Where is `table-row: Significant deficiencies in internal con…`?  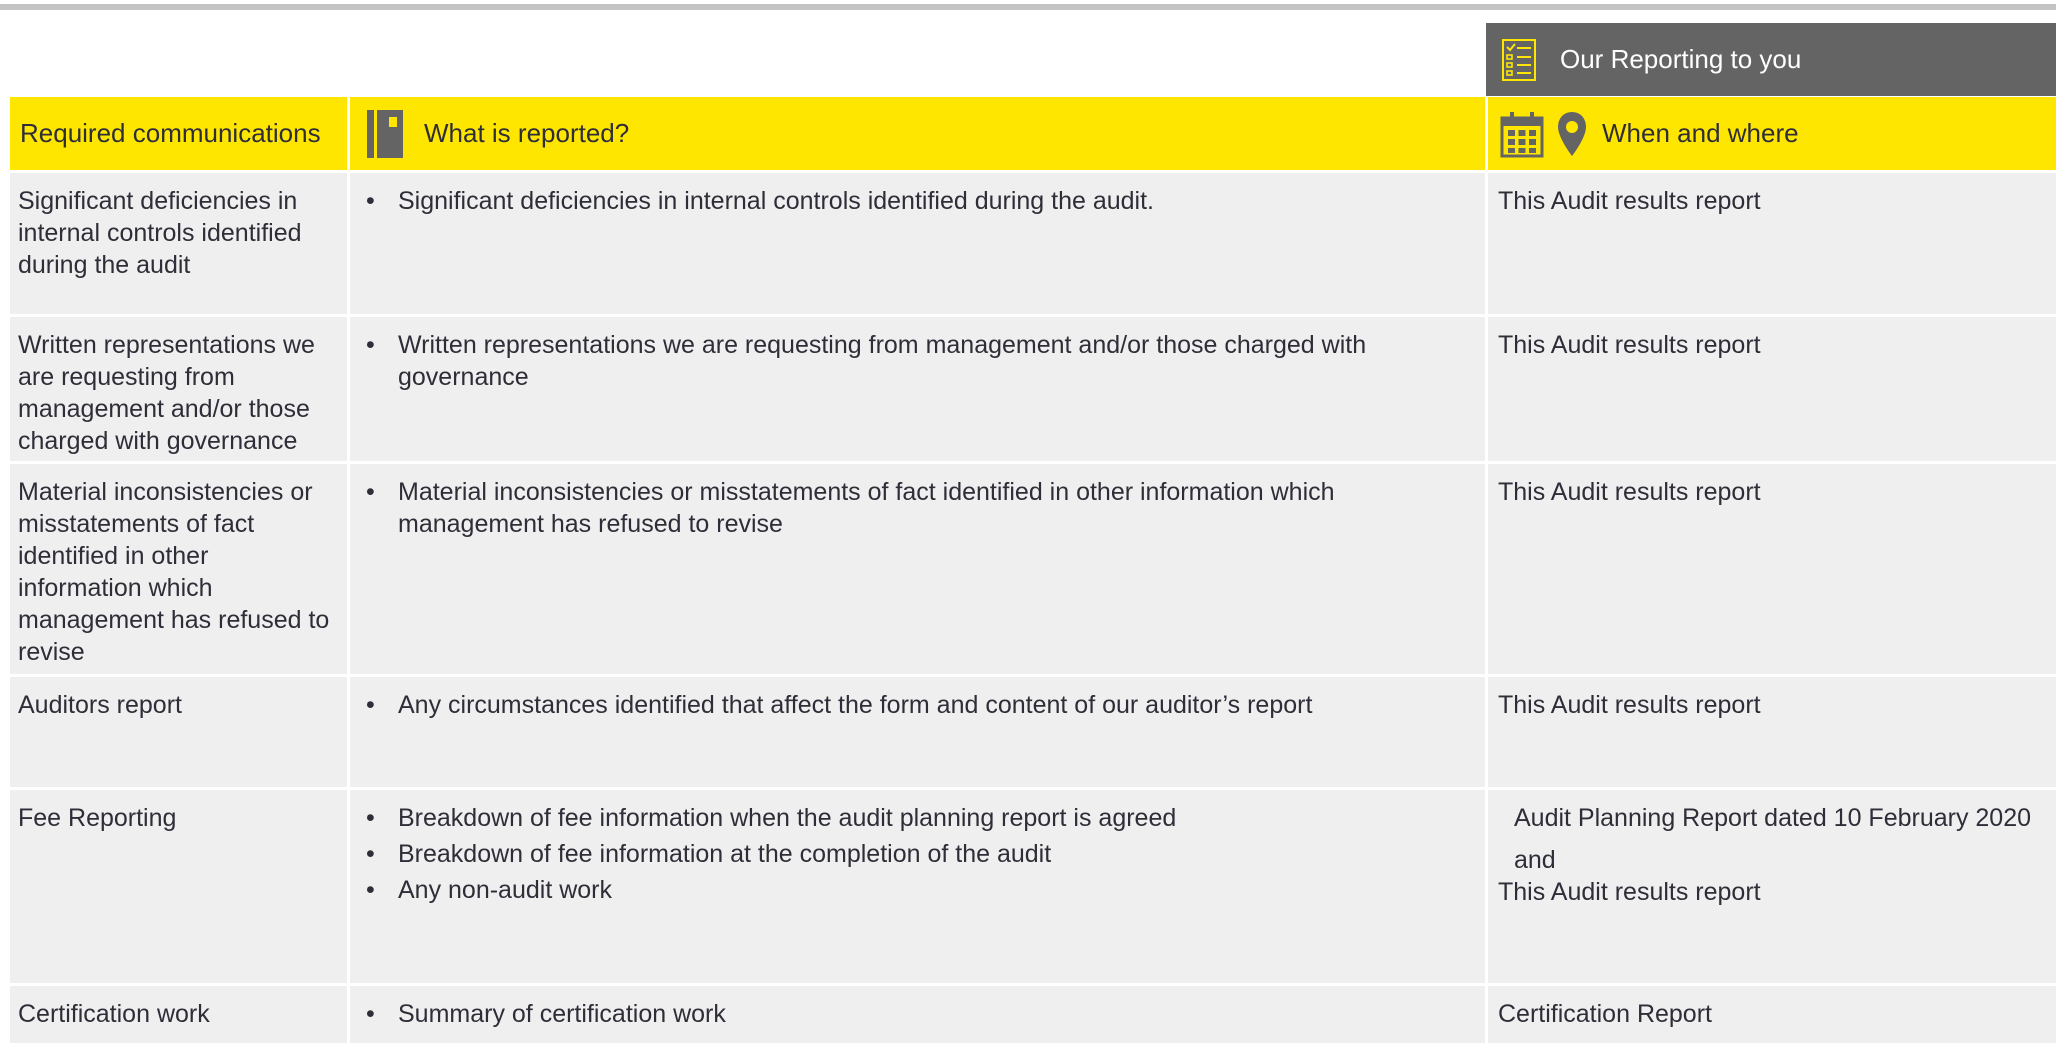
table-row: Significant deficiencies in internal con… is located at coordinates (1033, 242).